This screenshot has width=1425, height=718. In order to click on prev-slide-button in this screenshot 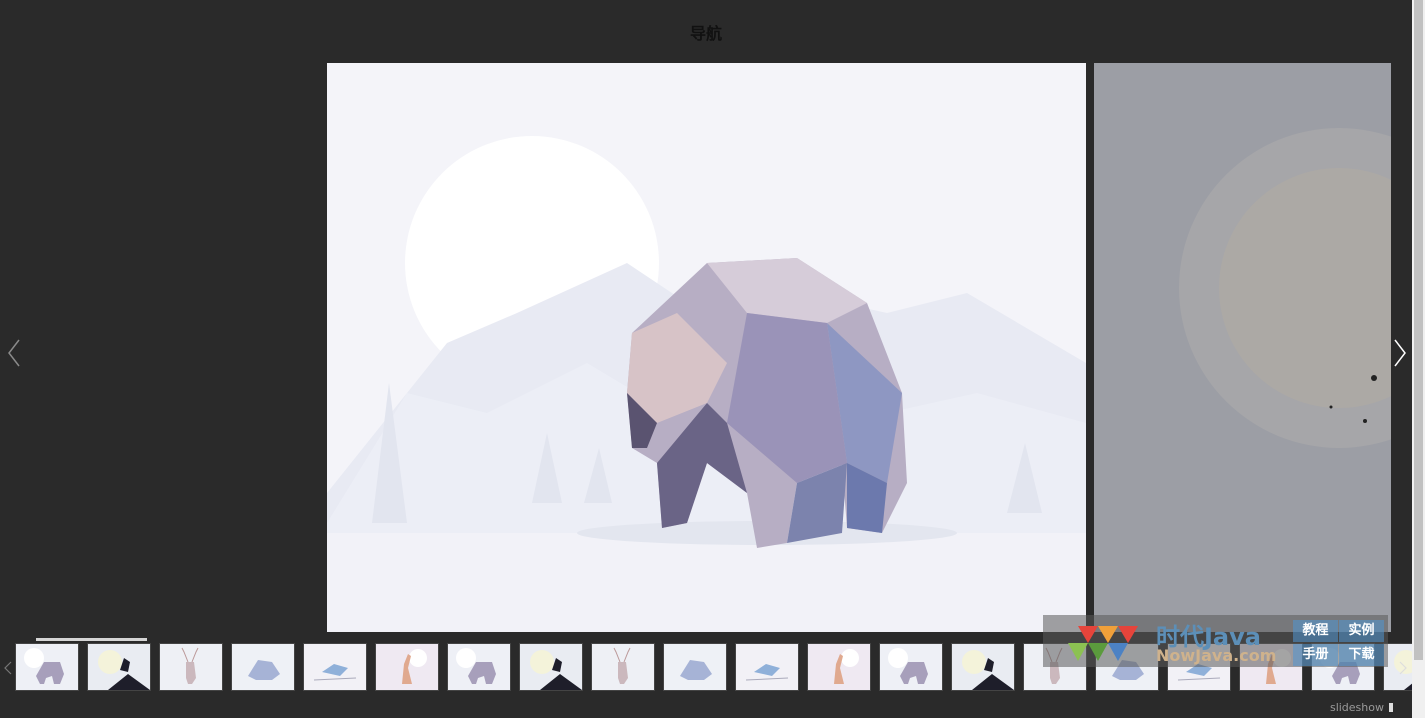, I will do `click(14, 353)`.